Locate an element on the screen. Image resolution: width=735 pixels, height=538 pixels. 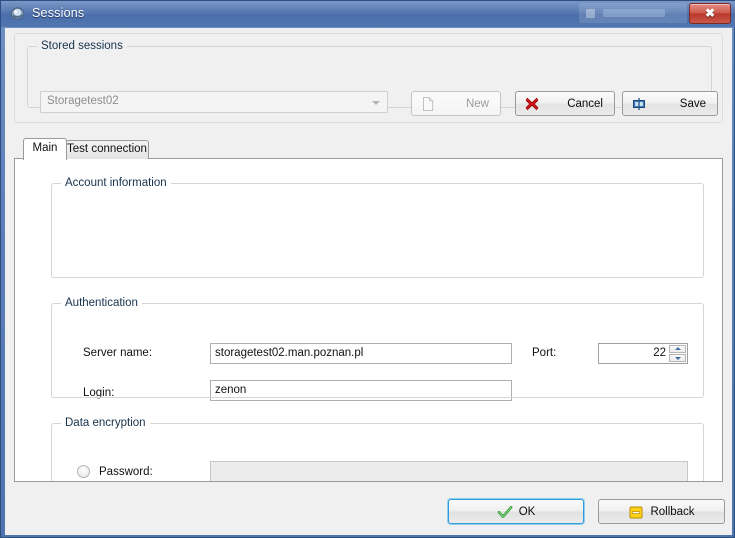
footer-bar: OK Rollback is located at coordinates (369, 509).